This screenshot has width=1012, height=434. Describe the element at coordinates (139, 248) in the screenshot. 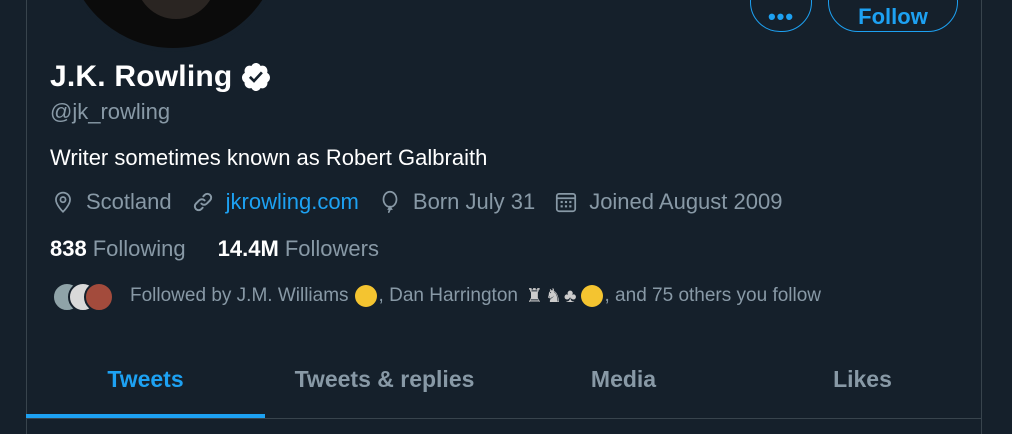

I see `following-label: Following` at that location.